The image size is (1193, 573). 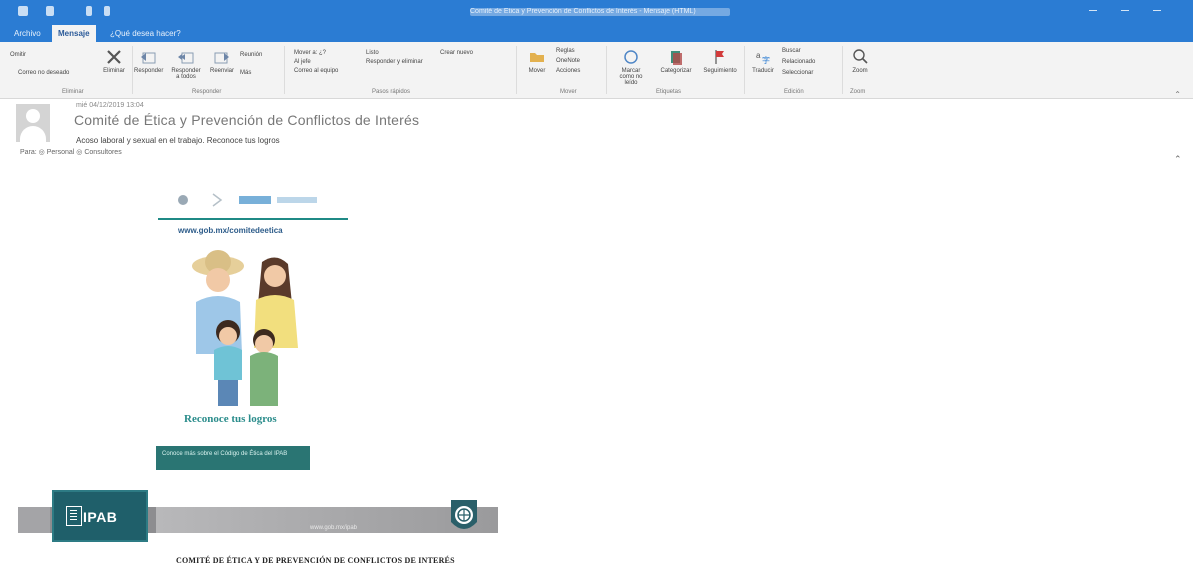 I want to click on ipab-logo-text: IPAB, so click(x=100, y=517).